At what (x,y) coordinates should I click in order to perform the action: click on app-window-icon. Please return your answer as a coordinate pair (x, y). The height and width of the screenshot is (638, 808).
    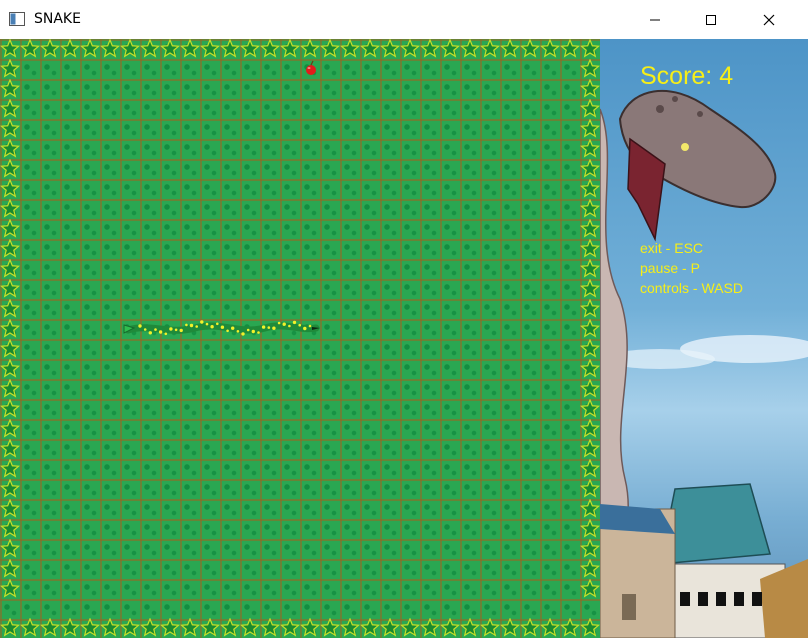
    Looking at the image, I should click on (17, 19).